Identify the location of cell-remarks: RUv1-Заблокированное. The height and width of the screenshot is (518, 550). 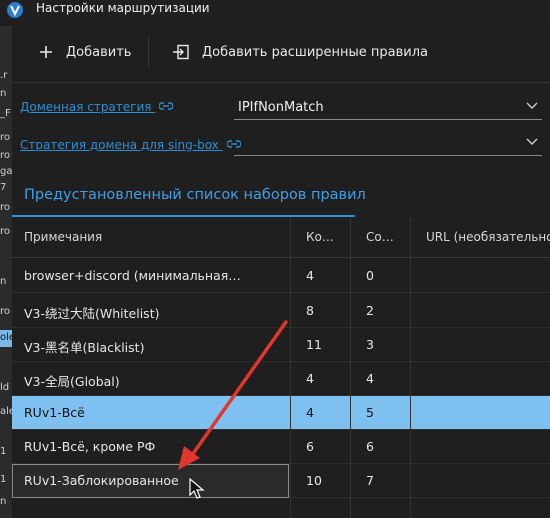
(101, 480).